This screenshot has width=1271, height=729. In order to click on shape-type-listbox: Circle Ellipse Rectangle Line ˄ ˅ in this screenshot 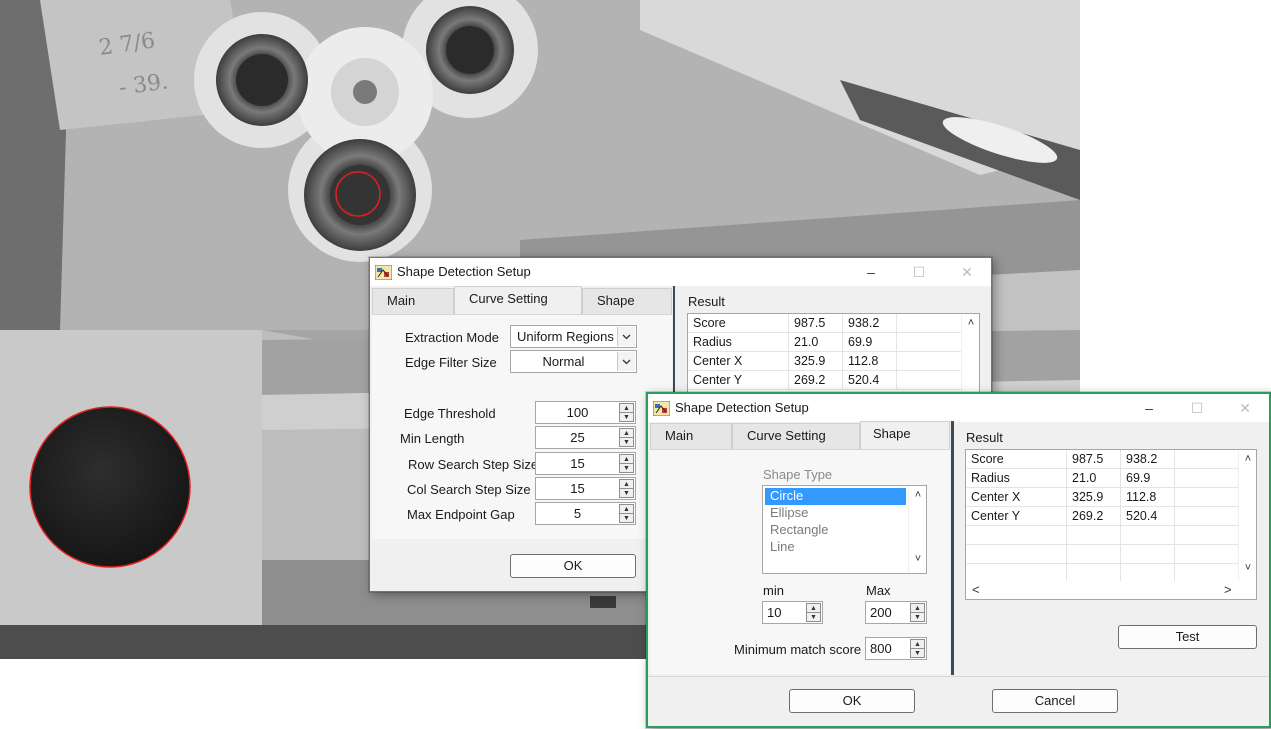, I will do `click(844, 529)`.